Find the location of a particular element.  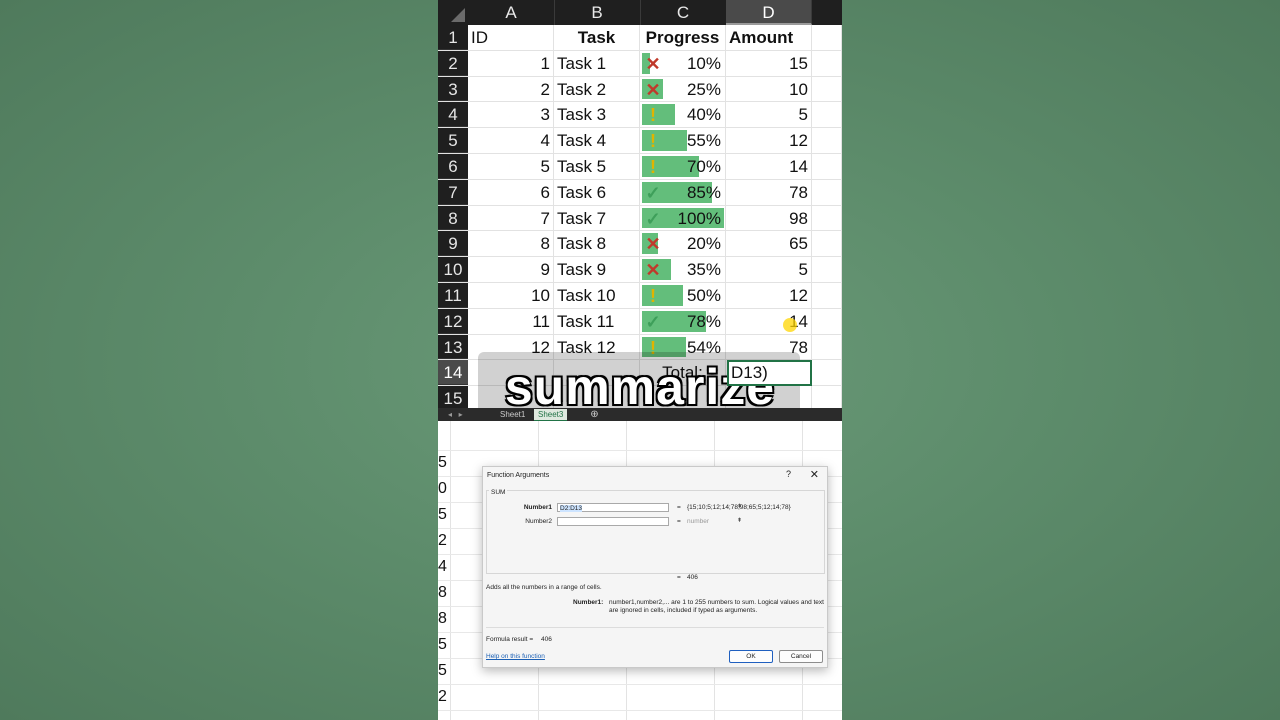

progress-value: 10% is located at coordinates (703, 63).